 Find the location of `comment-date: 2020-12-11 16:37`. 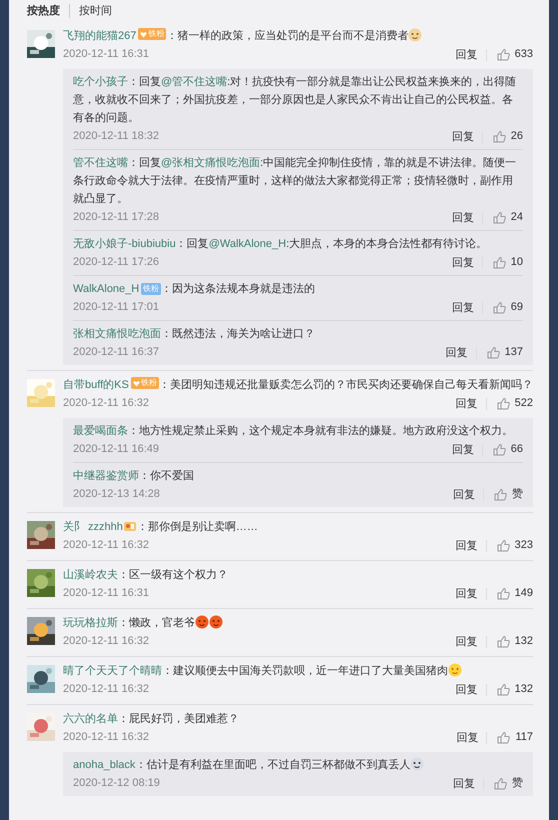

comment-date: 2020-12-11 16:37 is located at coordinates (116, 352).